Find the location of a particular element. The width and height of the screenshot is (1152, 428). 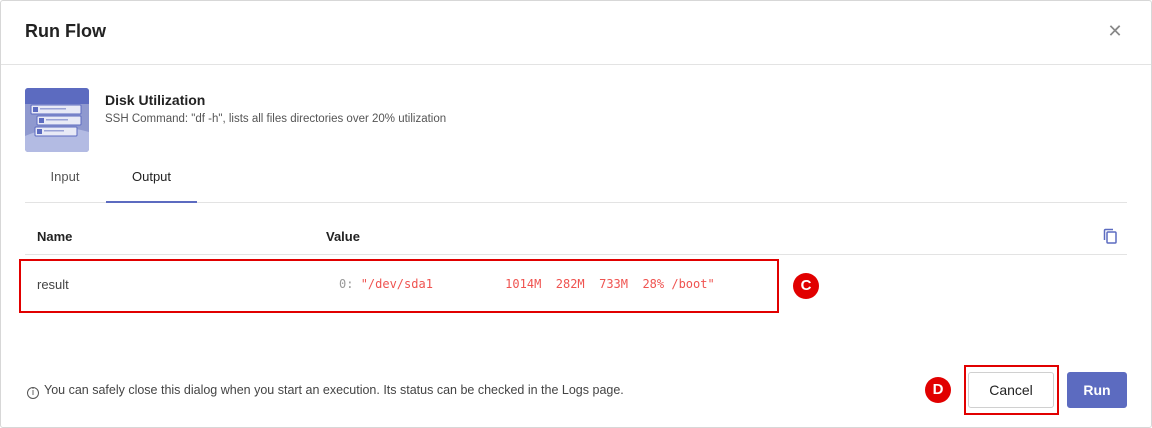

highlight-box-c is located at coordinates (399, 286).